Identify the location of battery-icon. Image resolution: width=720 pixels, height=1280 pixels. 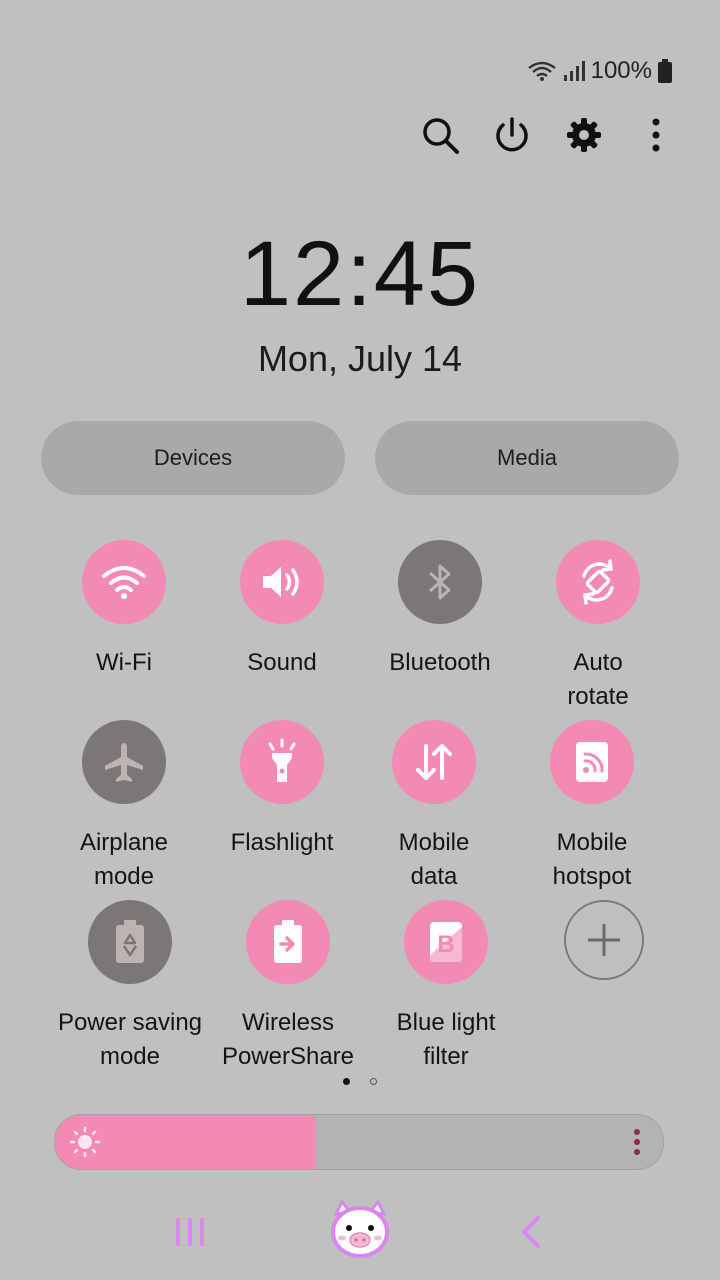
(665, 71).